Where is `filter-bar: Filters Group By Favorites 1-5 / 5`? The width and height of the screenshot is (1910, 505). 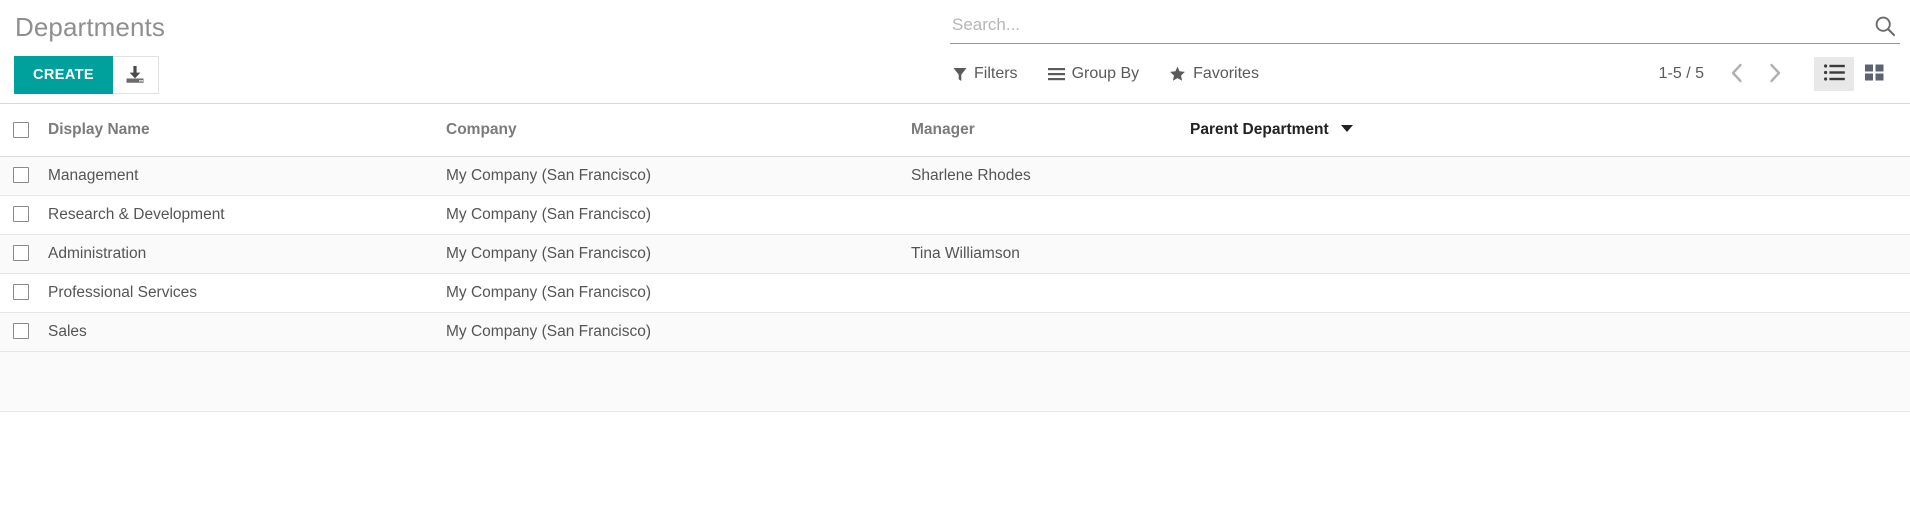 filter-bar: Filters Group By Favorites 1-5 / 5 is located at coordinates (1425, 72).